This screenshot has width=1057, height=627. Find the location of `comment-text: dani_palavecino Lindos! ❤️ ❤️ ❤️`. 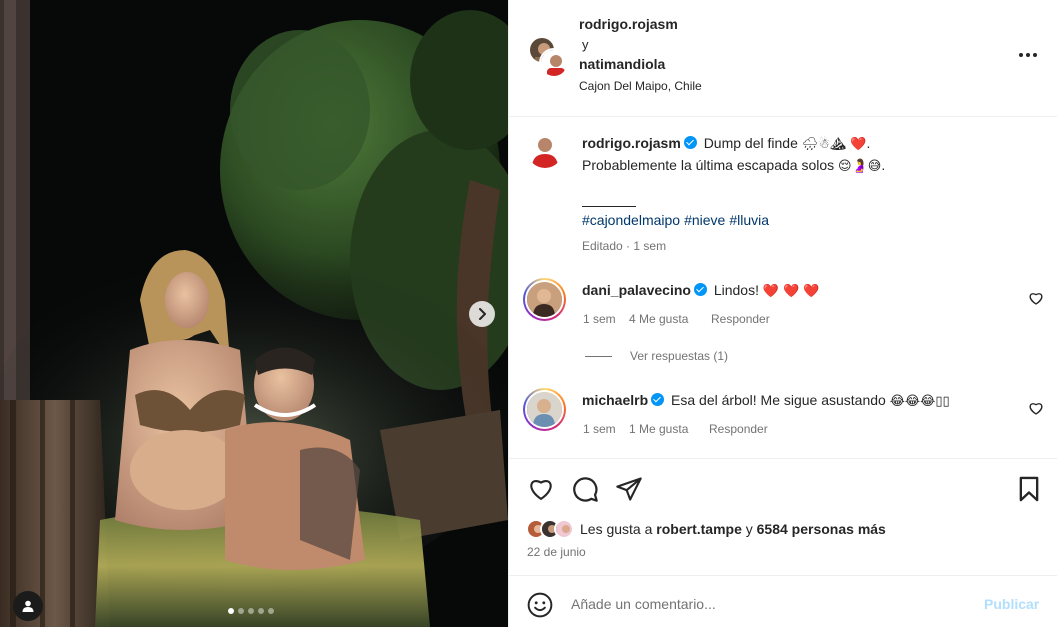

comment-text: dani_palavecino Lindos! ❤️ ❤️ ❤️ is located at coordinates (700, 290).